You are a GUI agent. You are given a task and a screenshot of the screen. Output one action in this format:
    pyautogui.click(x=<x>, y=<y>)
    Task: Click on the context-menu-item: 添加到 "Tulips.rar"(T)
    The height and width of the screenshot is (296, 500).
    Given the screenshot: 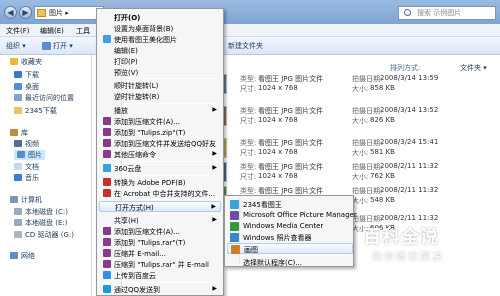 What is the action you would take?
    pyautogui.click(x=160, y=242)
    